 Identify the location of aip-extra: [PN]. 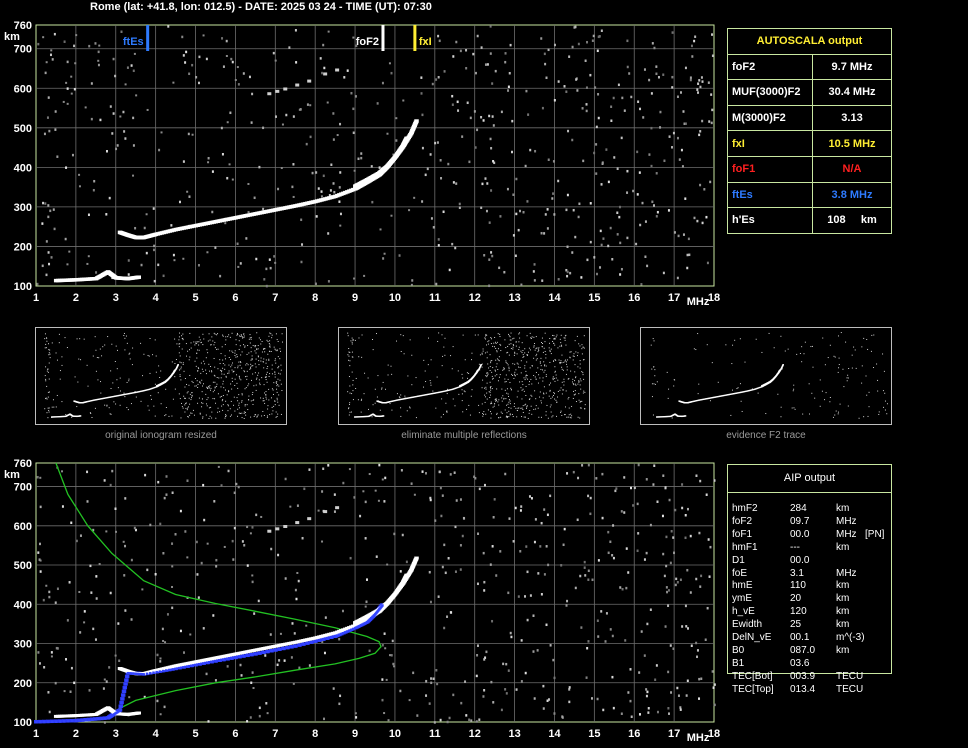
(875, 534).